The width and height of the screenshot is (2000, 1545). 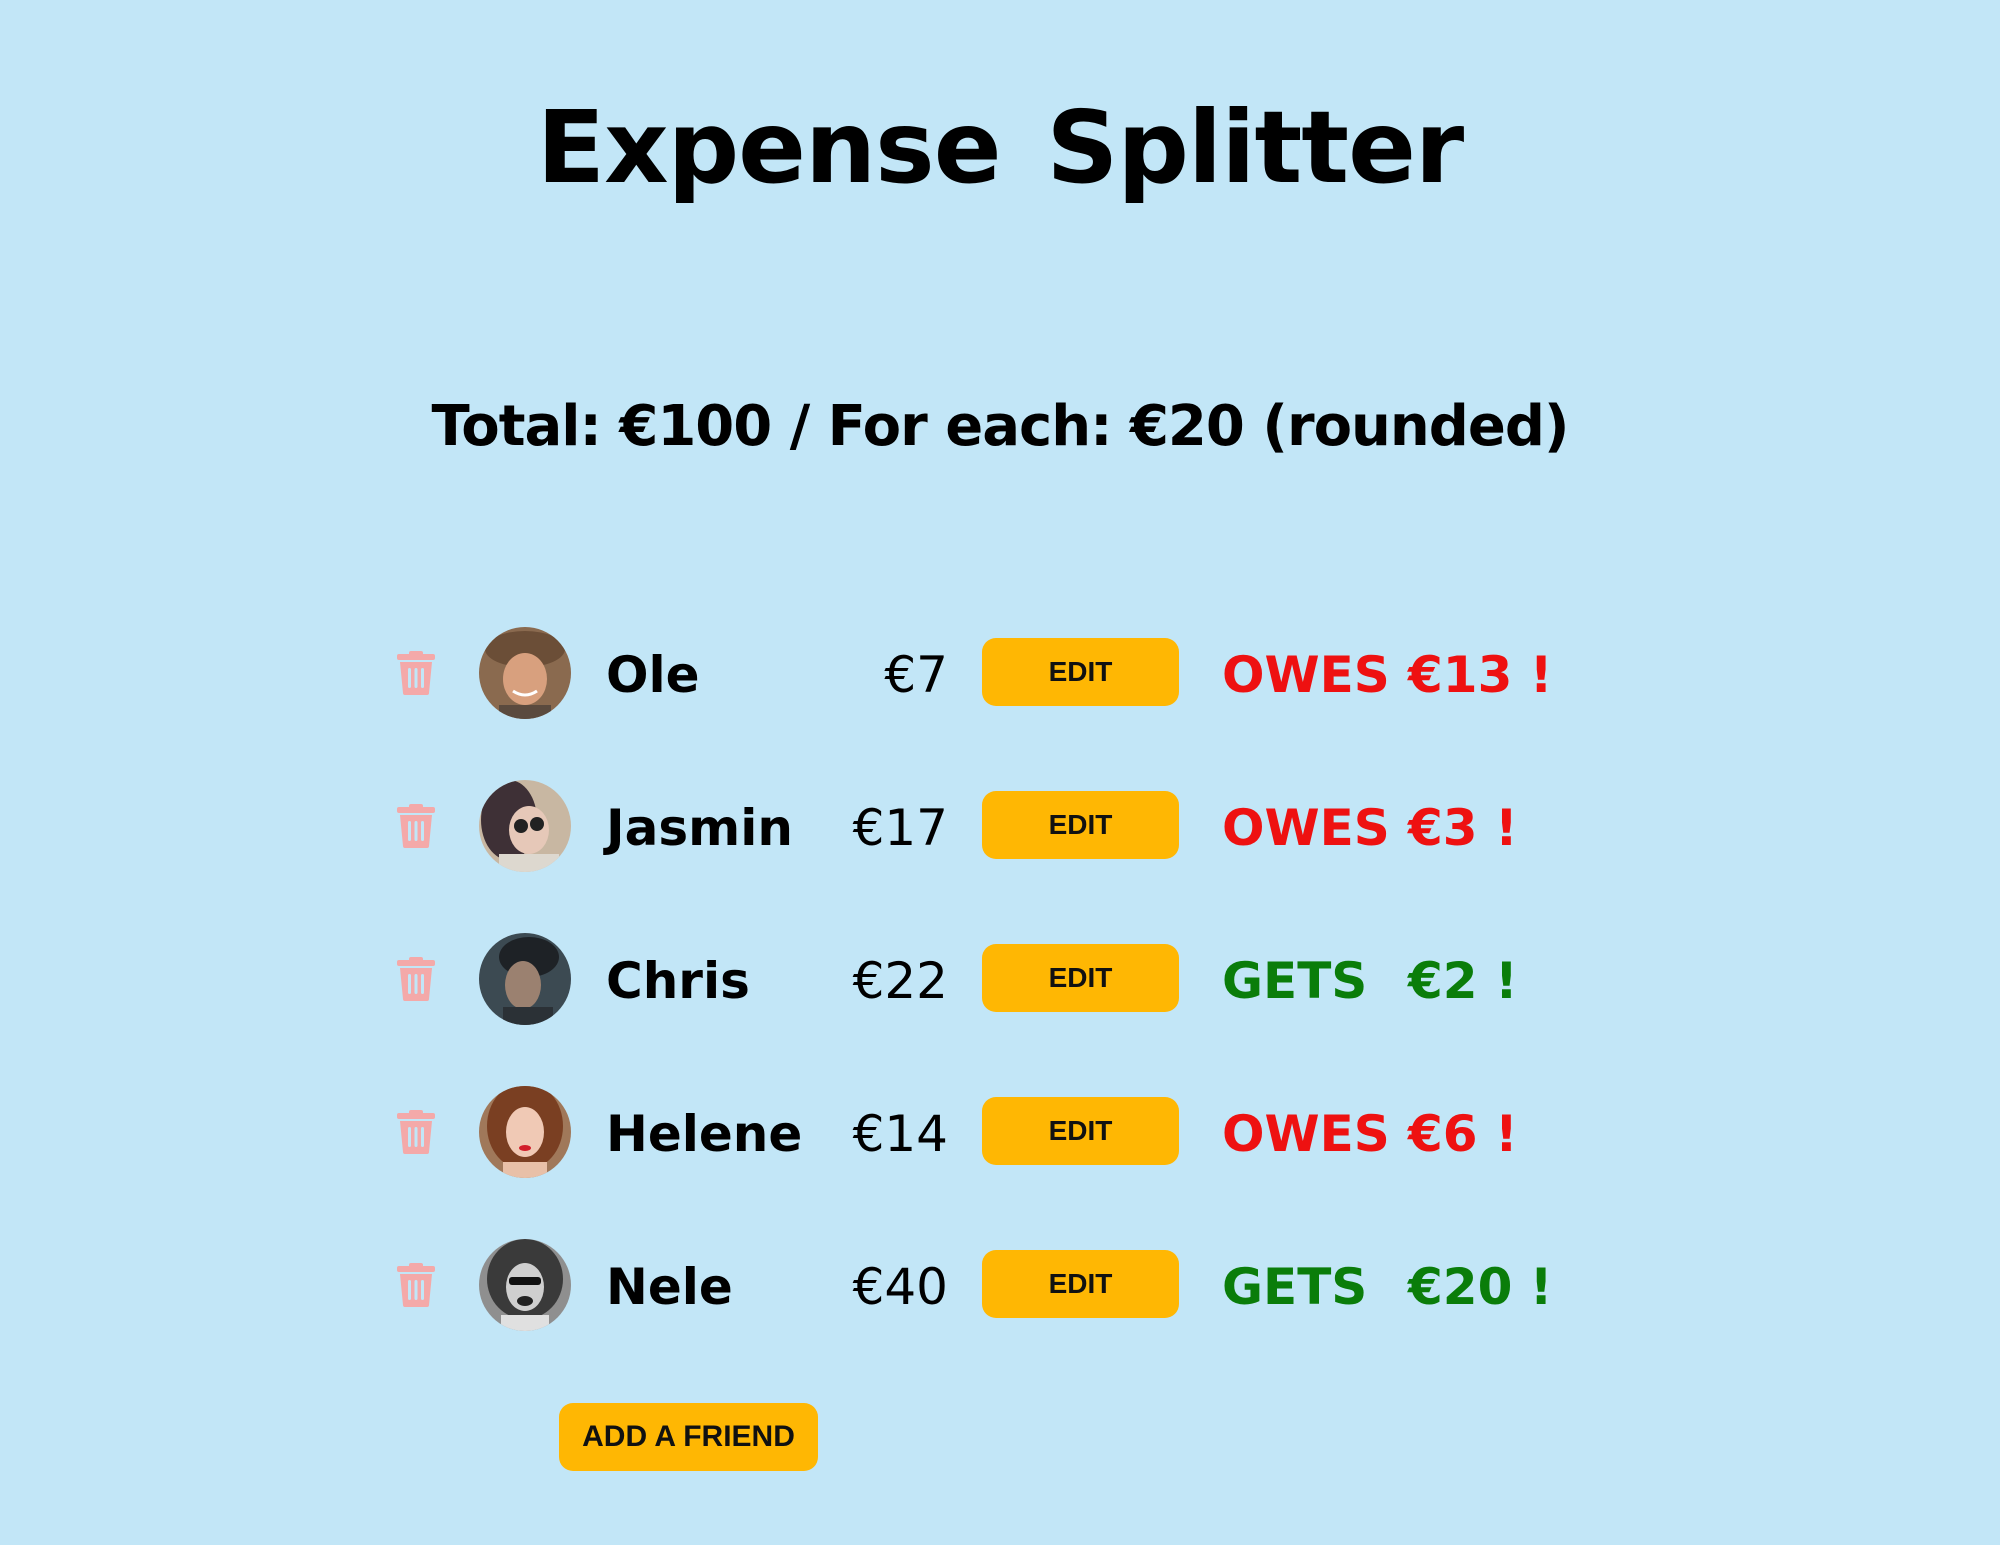 What do you see at coordinates (669, 1287) in the screenshot?
I see `friend-name: Nele` at bounding box center [669, 1287].